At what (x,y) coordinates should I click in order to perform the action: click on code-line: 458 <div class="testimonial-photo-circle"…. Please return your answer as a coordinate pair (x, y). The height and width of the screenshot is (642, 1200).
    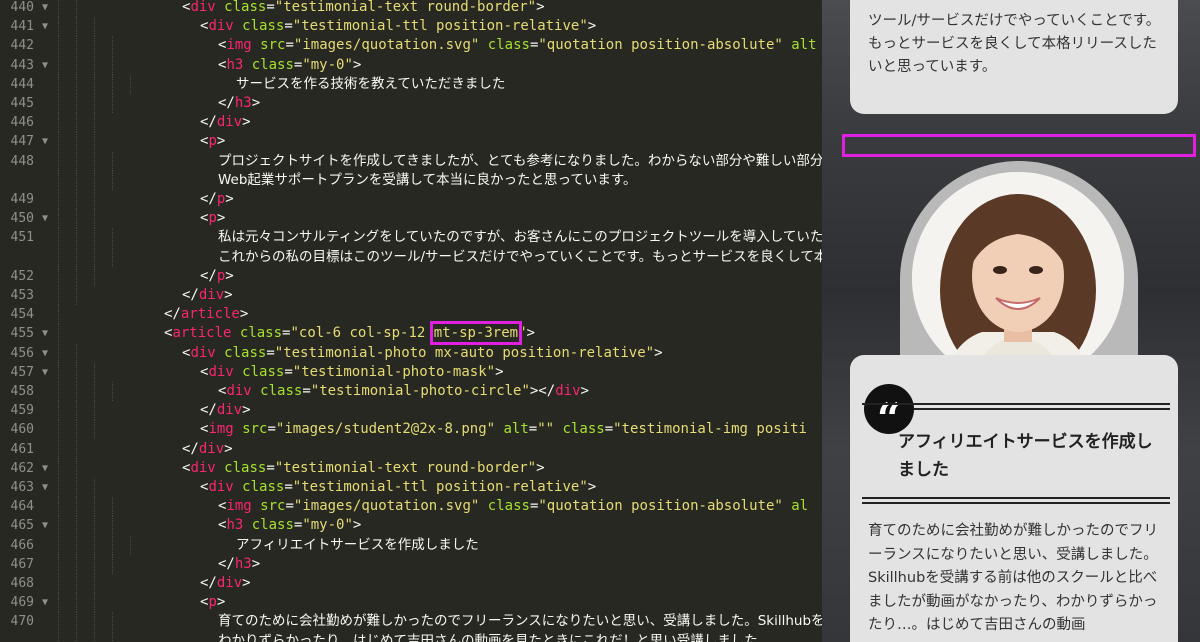
    Looking at the image, I should click on (411, 391).